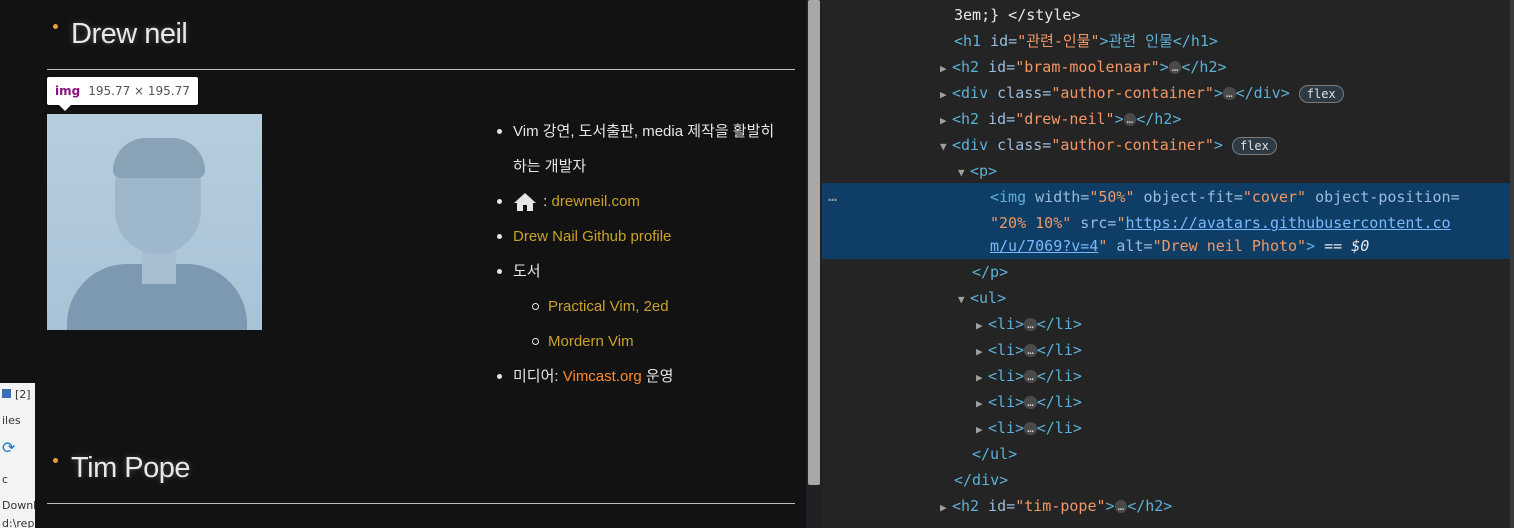  Describe the element at coordinates (139, 91) in the screenshot. I see `tooltip-dimensions: 195.77 × 195.77` at that location.